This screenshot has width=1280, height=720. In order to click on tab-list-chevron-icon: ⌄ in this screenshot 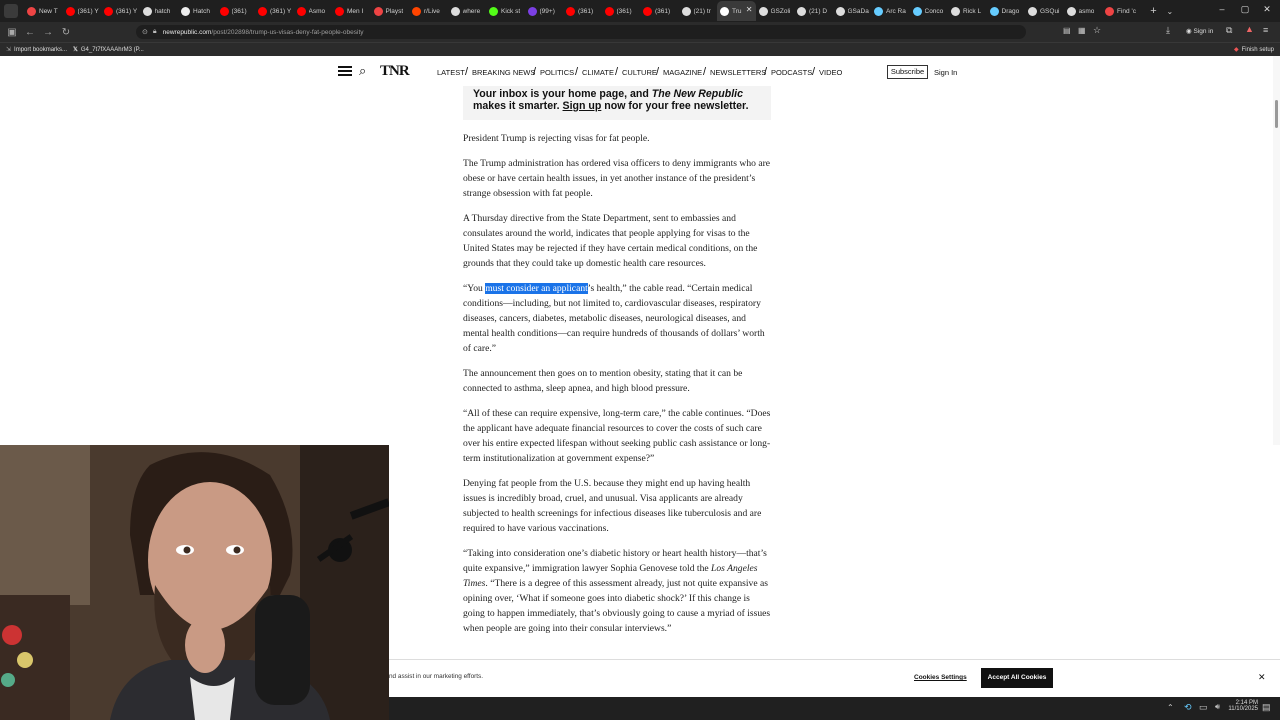, I will do `click(1170, 11)`.